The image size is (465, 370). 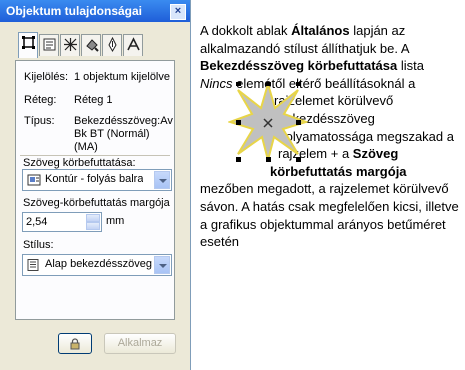 What do you see at coordinates (46, 77) in the screenshot?
I see `selection-label: Kijelölés:` at bounding box center [46, 77].